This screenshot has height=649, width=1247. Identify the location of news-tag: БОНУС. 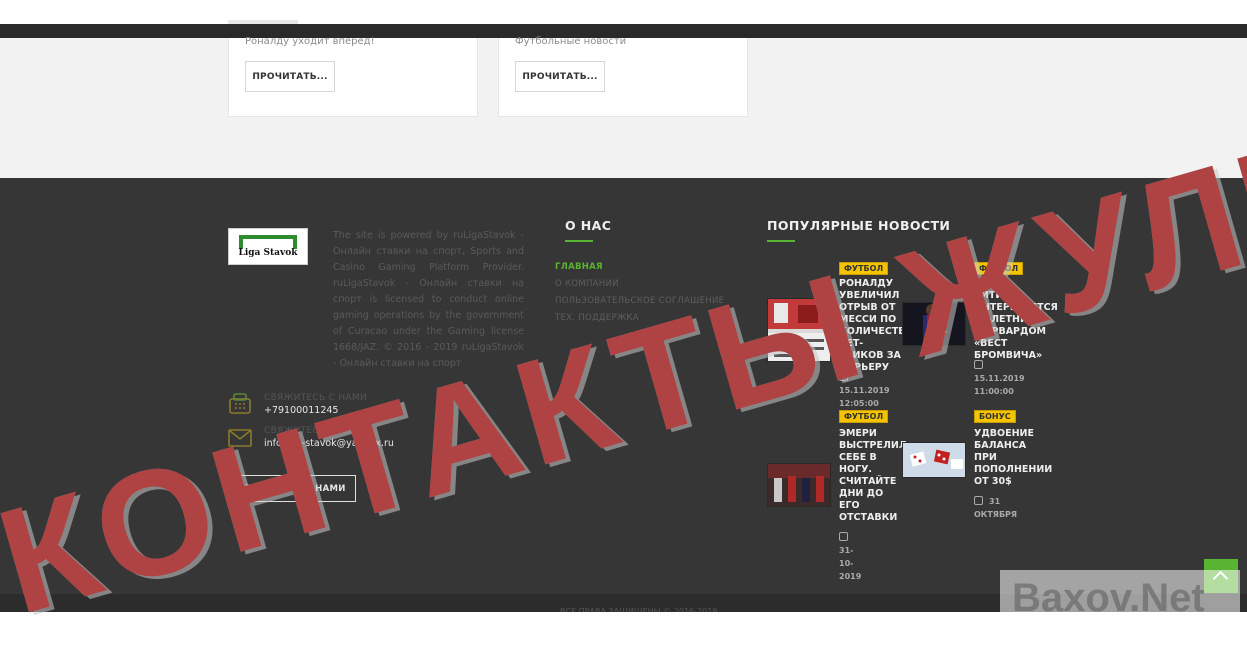
(995, 416).